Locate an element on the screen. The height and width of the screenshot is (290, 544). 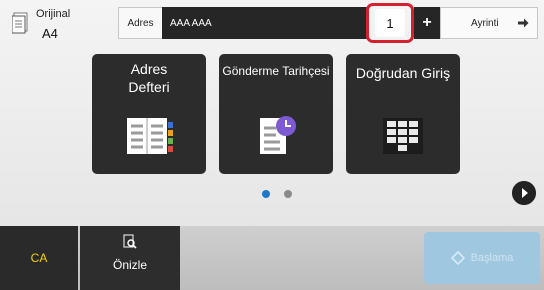
address-bar: Adres AAA AAA 1 + Ayrinti is located at coordinates (328, 23).